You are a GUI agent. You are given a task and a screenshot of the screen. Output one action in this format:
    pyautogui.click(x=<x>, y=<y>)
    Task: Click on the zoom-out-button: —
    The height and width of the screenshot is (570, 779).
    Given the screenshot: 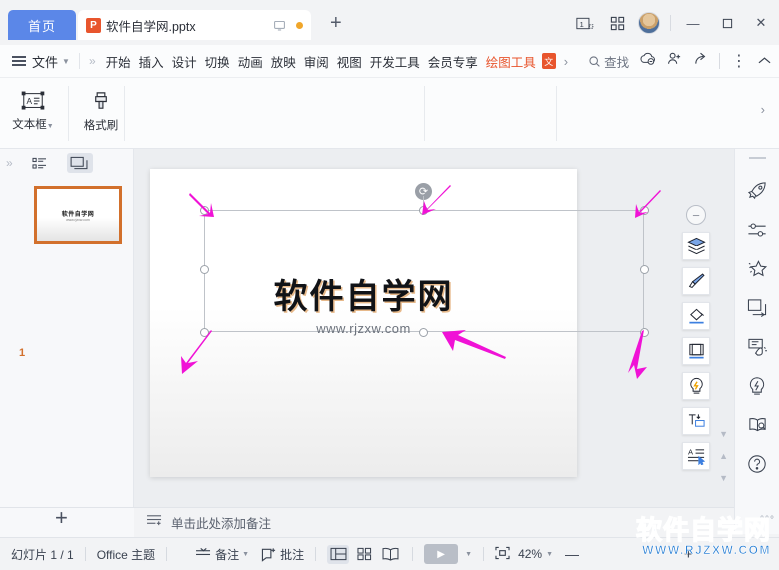 What is the action you would take?
    pyautogui.click(x=572, y=554)
    